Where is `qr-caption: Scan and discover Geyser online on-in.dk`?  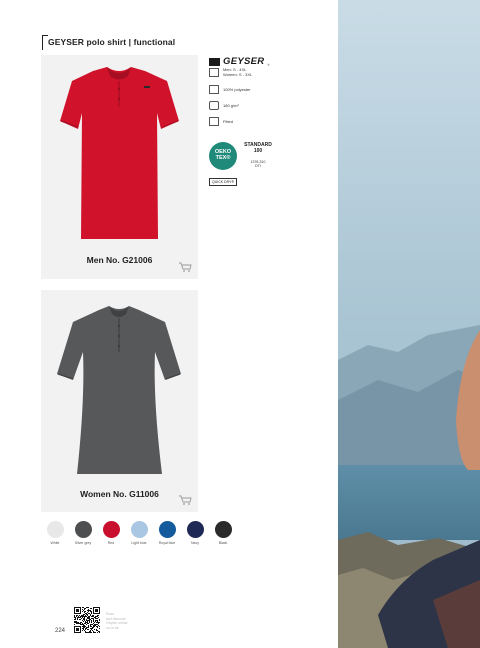
qr-caption: Scan and discover Geyser online on-in.dk is located at coordinates (117, 621).